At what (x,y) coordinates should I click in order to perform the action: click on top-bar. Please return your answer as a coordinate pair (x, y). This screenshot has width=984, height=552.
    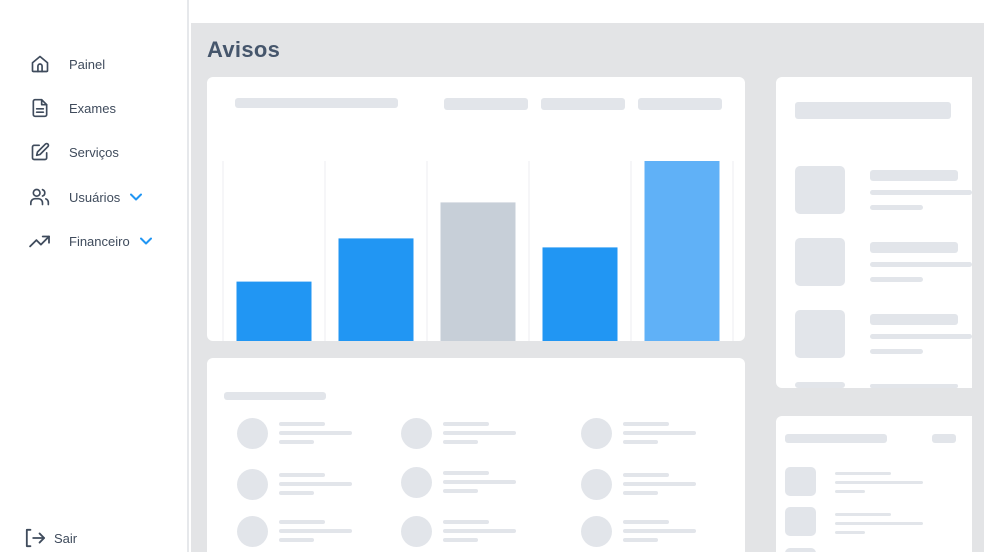
    Looking at the image, I should click on (587, 11).